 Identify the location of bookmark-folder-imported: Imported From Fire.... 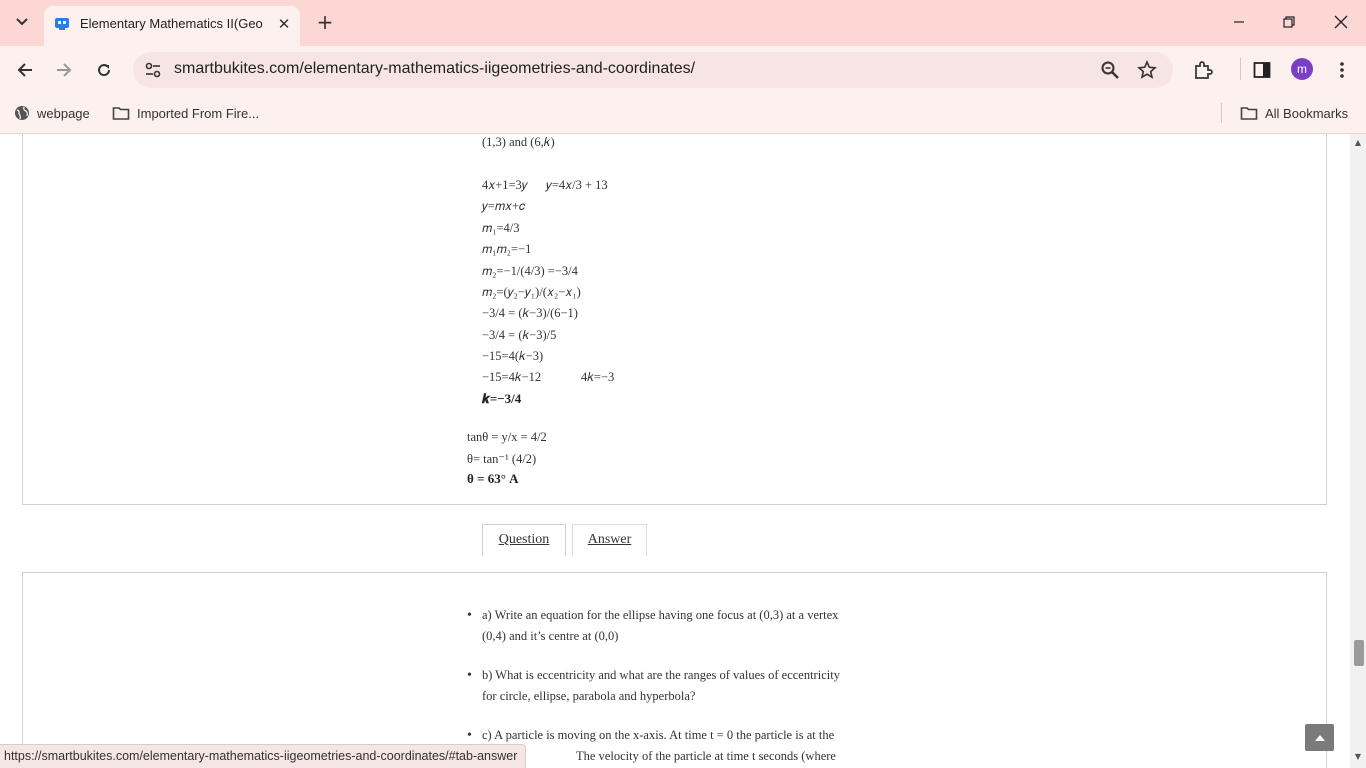
(185, 113).